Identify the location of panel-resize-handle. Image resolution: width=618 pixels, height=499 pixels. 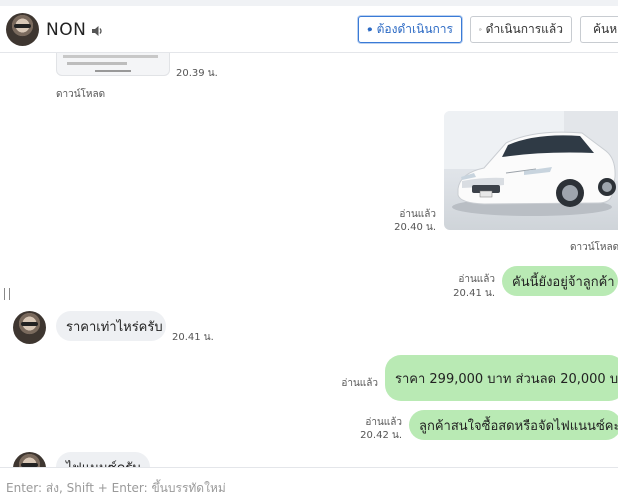
(7, 294).